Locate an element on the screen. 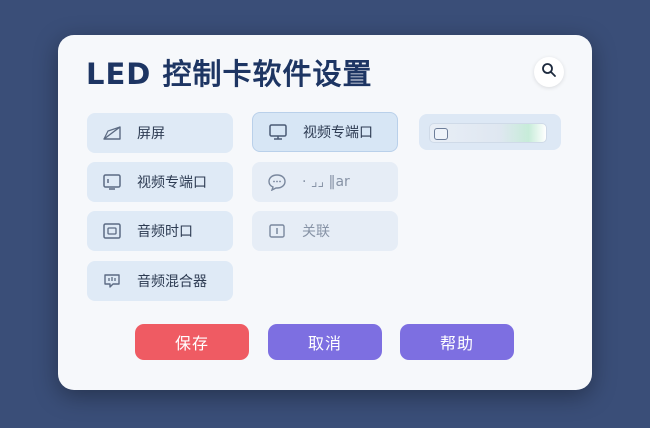 This screenshot has height=428, width=650. tile-label: · ⌟⌟ ‖ar is located at coordinates (326, 182).